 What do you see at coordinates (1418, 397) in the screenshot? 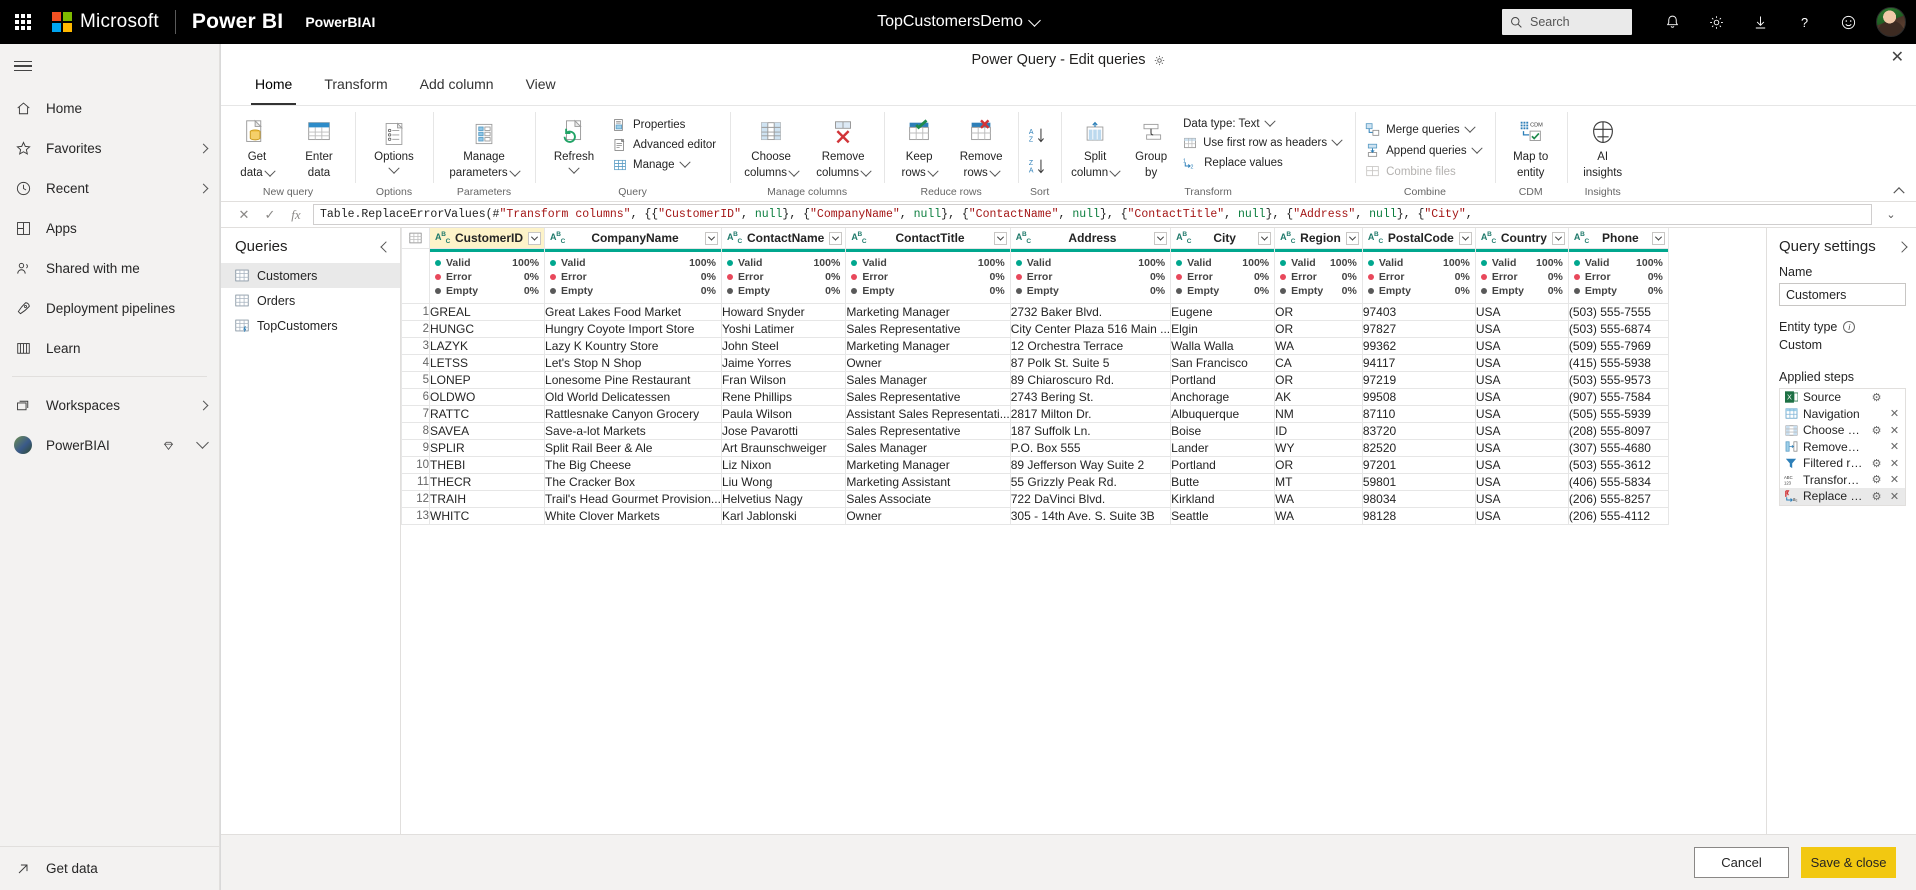
I see `cell-postalcode: 99508` at bounding box center [1418, 397].